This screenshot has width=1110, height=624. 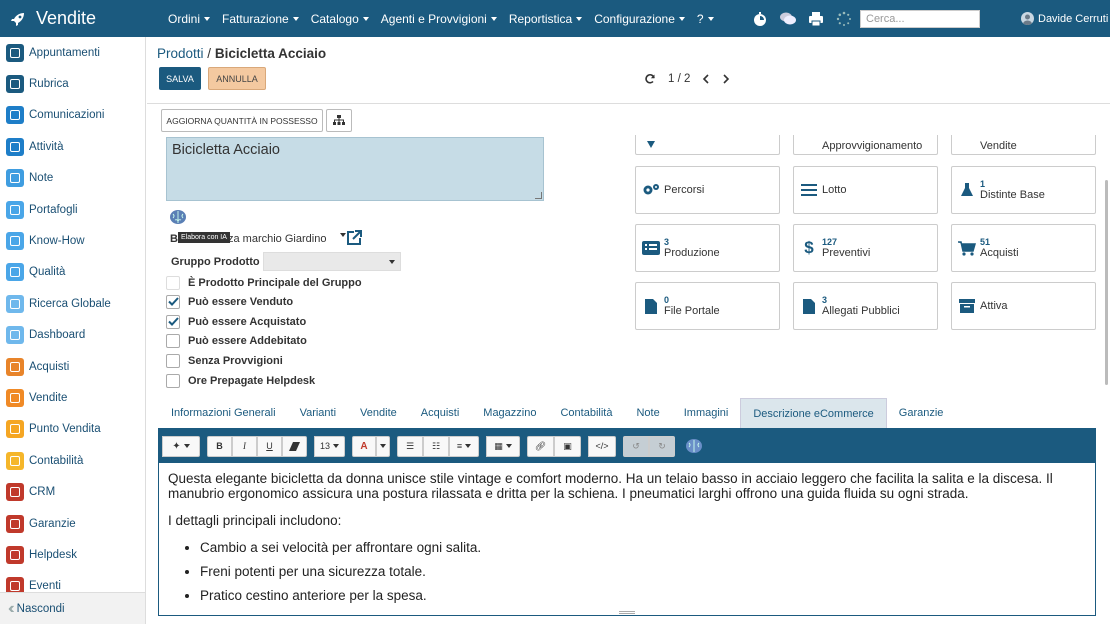 What do you see at coordinates (236, 340) in the screenshot?
I see `checkbox-can-be-charged: Può essere Addebitato` at bounding box center [236, 340].